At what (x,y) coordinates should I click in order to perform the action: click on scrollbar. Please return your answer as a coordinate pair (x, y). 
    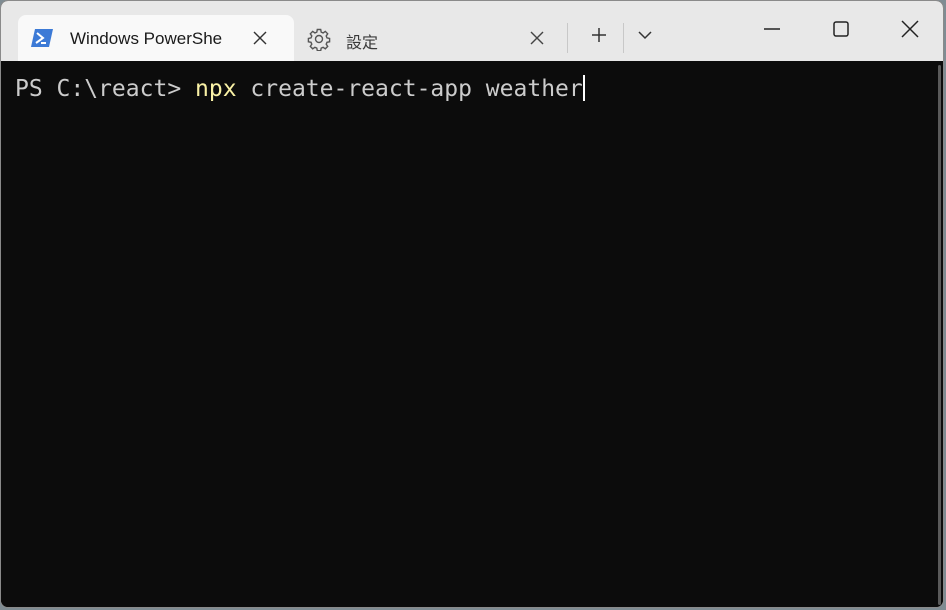
    Looking at the image, I should click on (939, 335).